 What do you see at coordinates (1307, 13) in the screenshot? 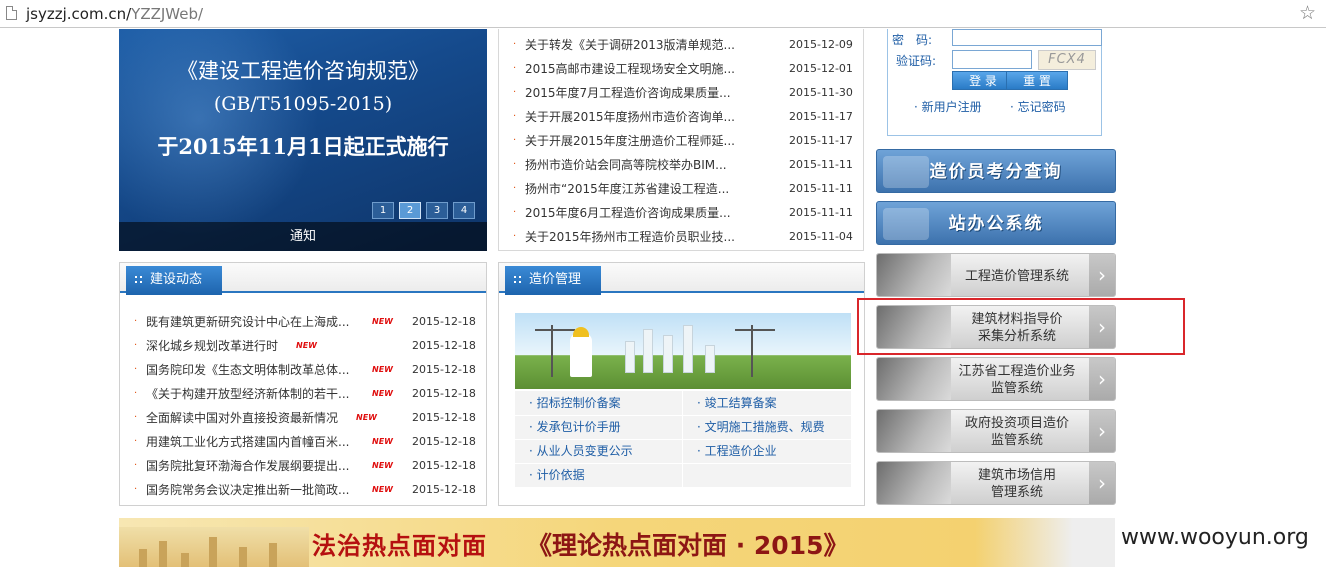
I see `bookmark-star-icon: ☆` at bounding box center [1307, 13].